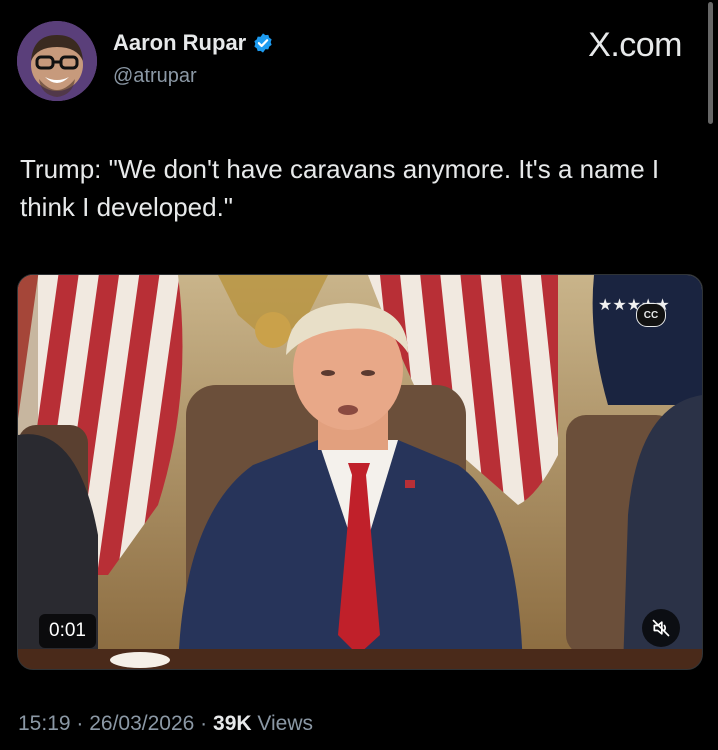 The height and width of the screenshot is (750, 718). Describe the element at coordinates (635, 45) in the screenshot. I see `brand-logo-text: X.com` at that location.